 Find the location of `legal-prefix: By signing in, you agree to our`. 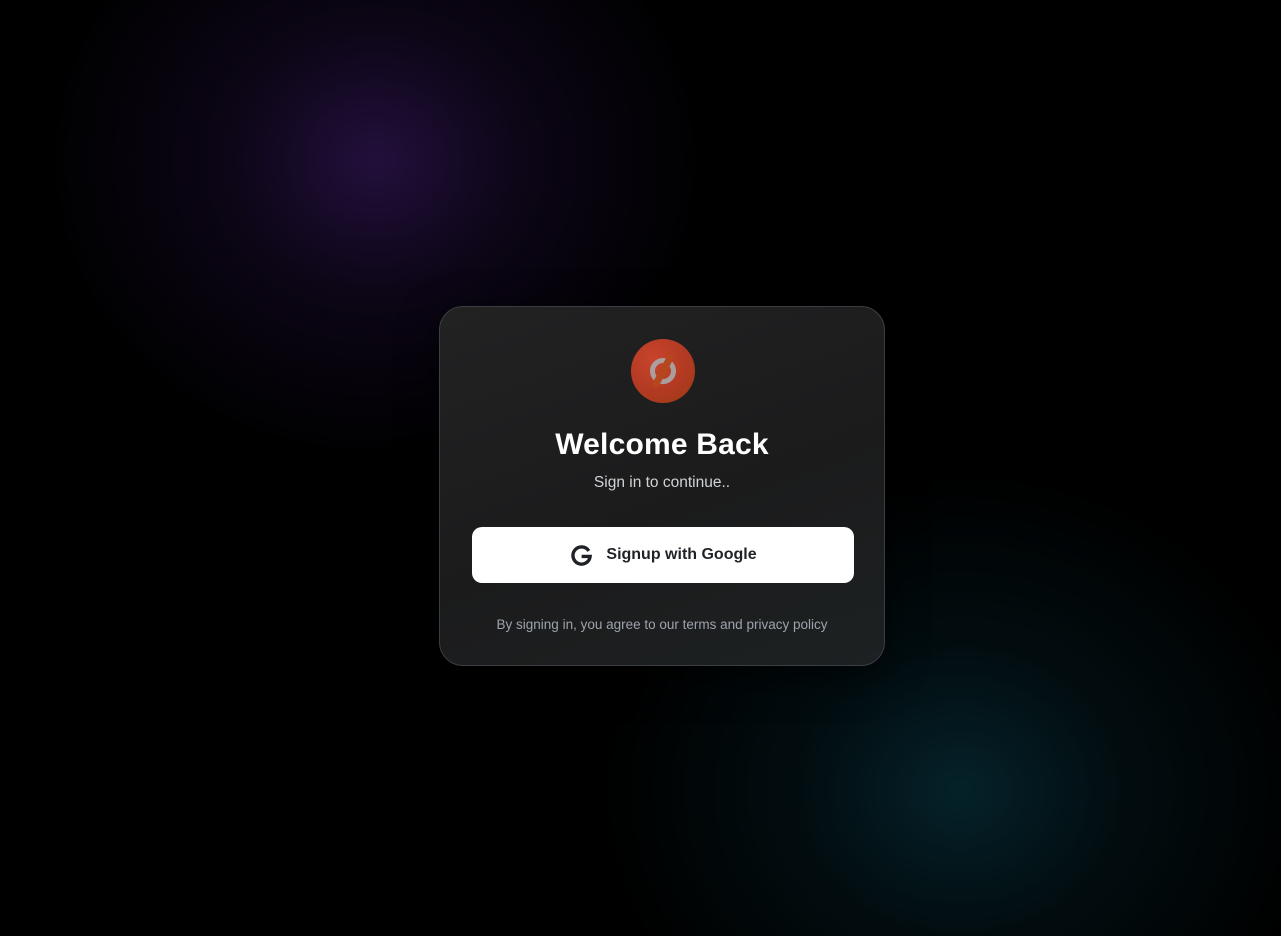

legal-prefix: By signing in, you agree to our is located at coordinates (589, 624).